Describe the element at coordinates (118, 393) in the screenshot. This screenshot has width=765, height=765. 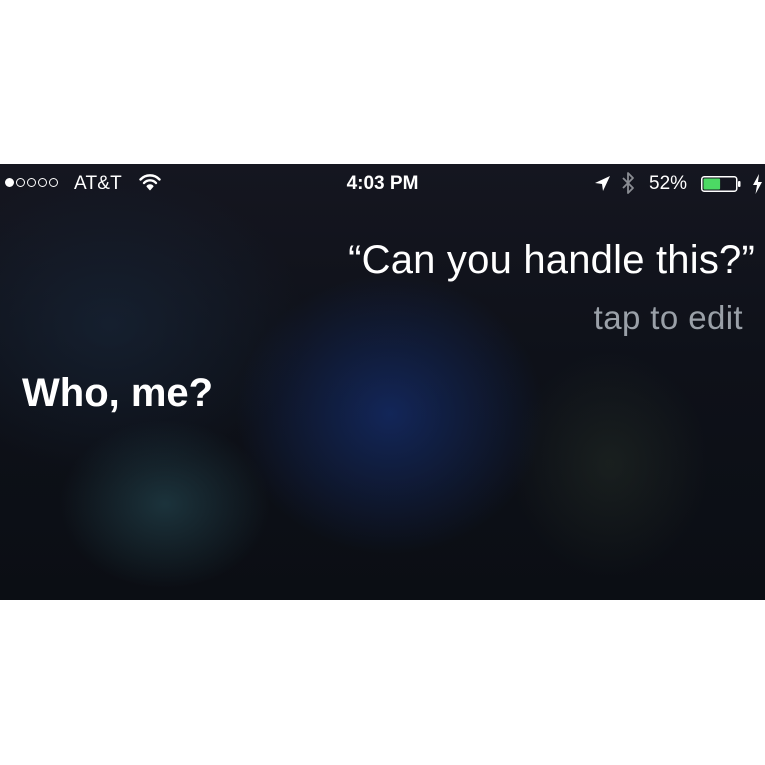
I see `siri-response-text: Who, me?` at that location.